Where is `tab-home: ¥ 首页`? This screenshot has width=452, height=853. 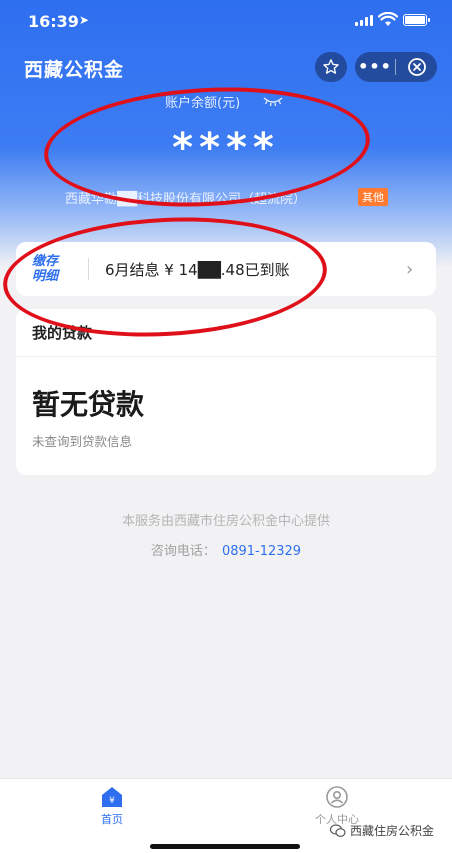 tab-home: ¥ 首页 is located at coordinates (112, 806).